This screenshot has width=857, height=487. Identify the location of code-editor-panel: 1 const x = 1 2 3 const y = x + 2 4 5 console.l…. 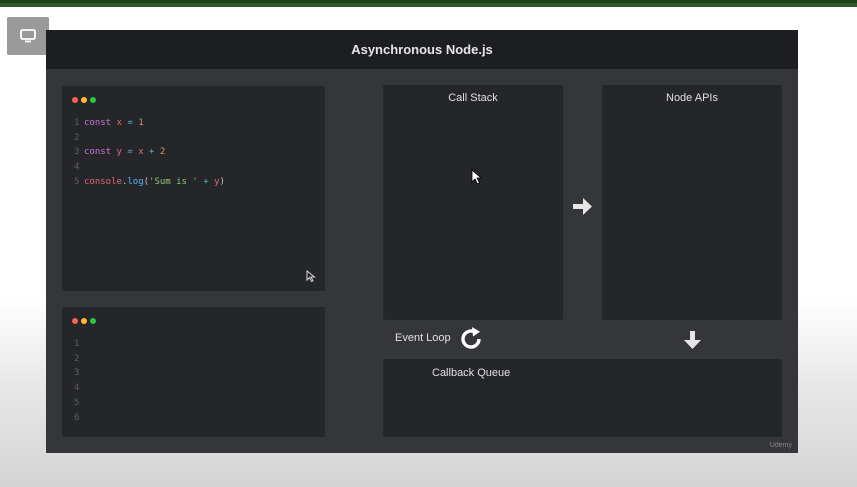
(193, 188).